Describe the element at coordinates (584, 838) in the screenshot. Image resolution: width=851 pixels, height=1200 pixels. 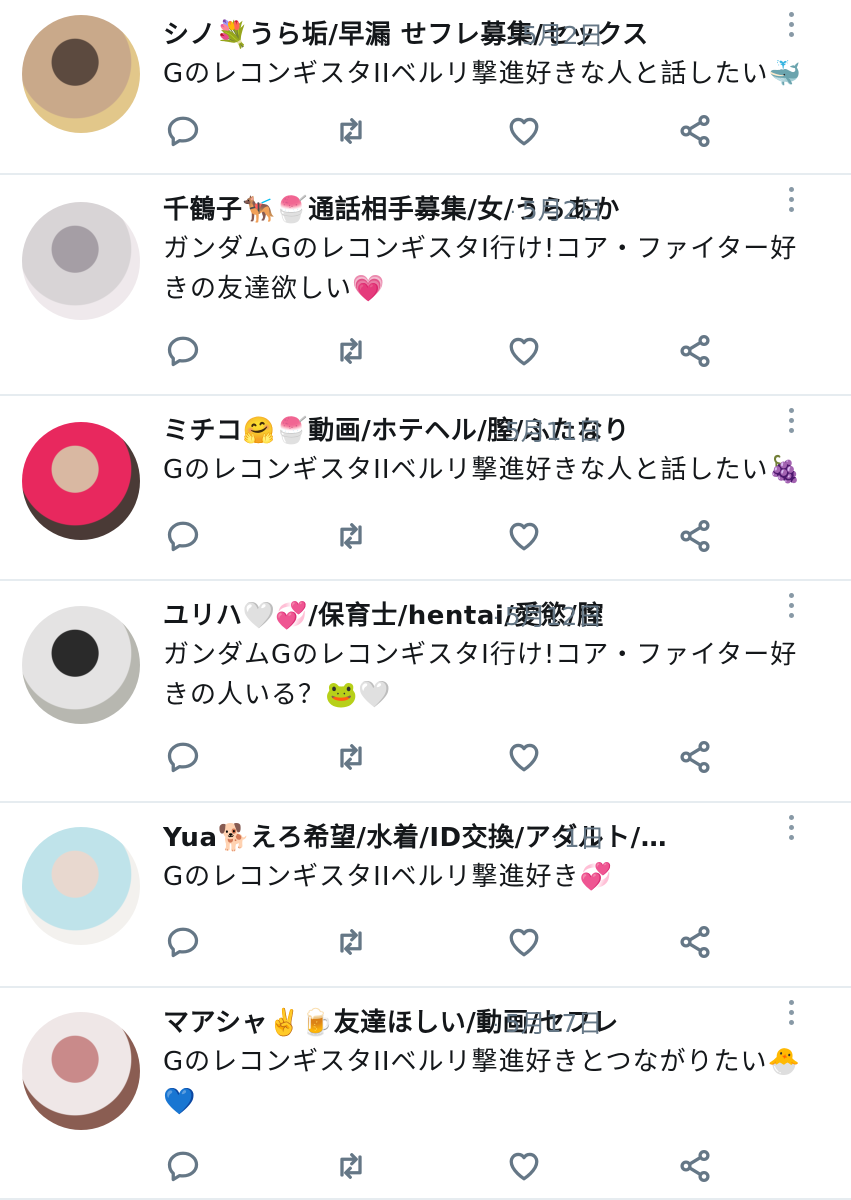
I see `timestamp-text: 1日` at that location.